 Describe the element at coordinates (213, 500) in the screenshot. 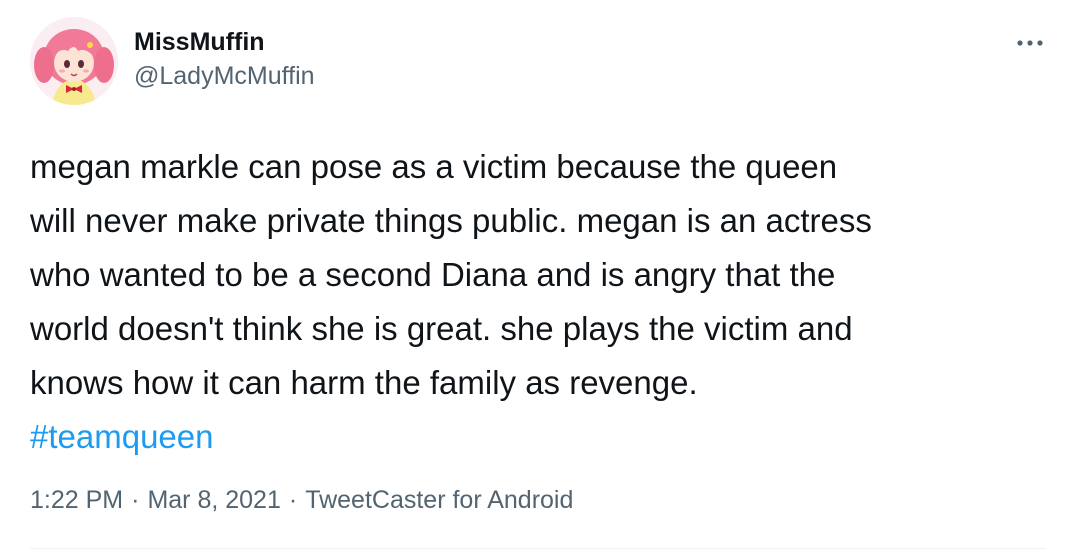

I see `tweet-date-link: Mar 8, 2021` at that location.